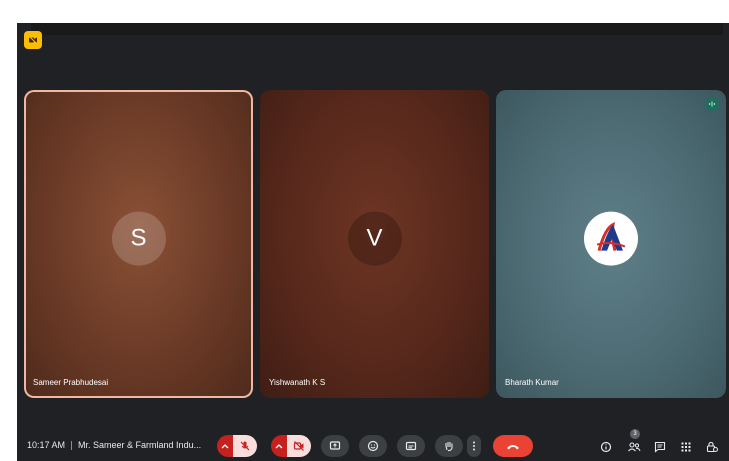 The width and height of the screenshot is (729, 461). I want to click on captions-button, so click(411, 446).